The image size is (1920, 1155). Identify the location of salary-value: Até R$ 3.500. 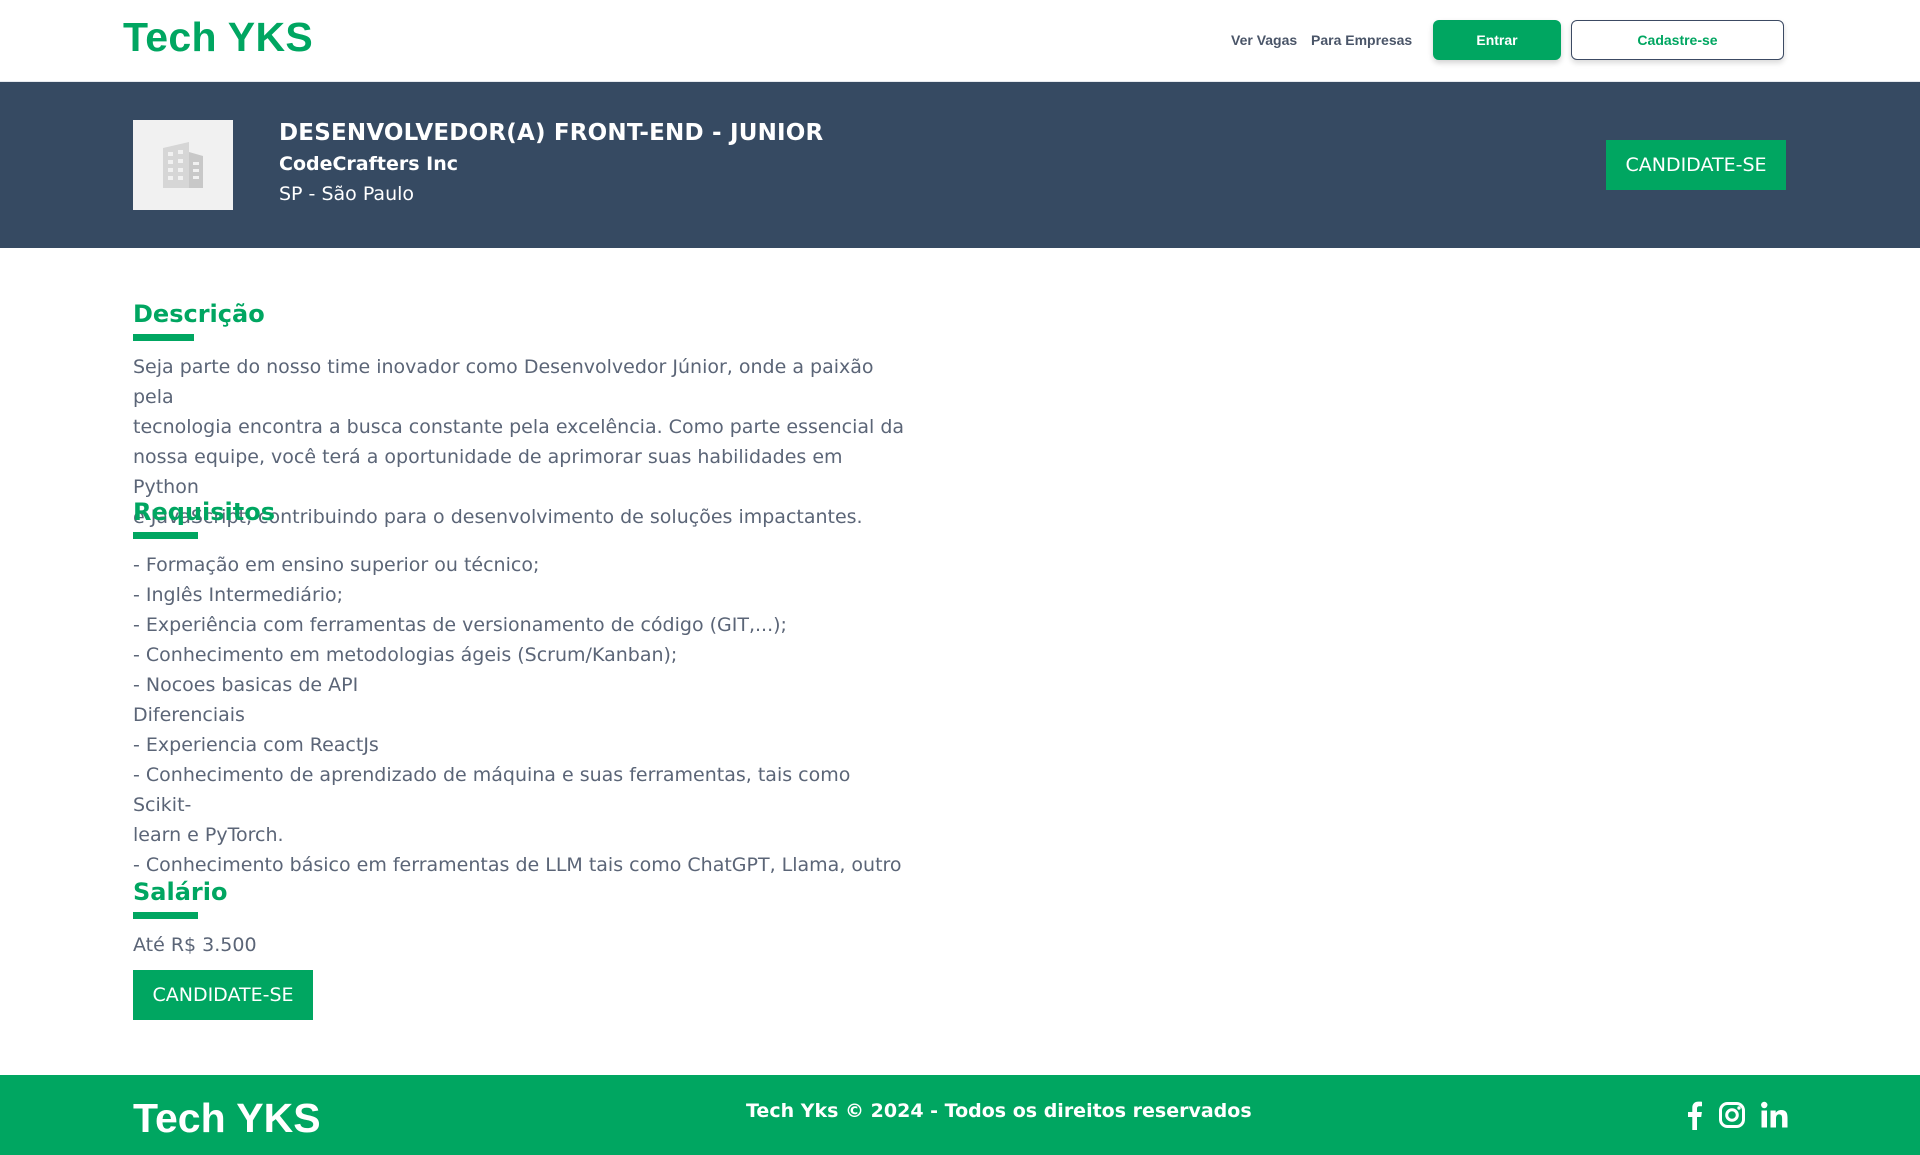
(195, 945).